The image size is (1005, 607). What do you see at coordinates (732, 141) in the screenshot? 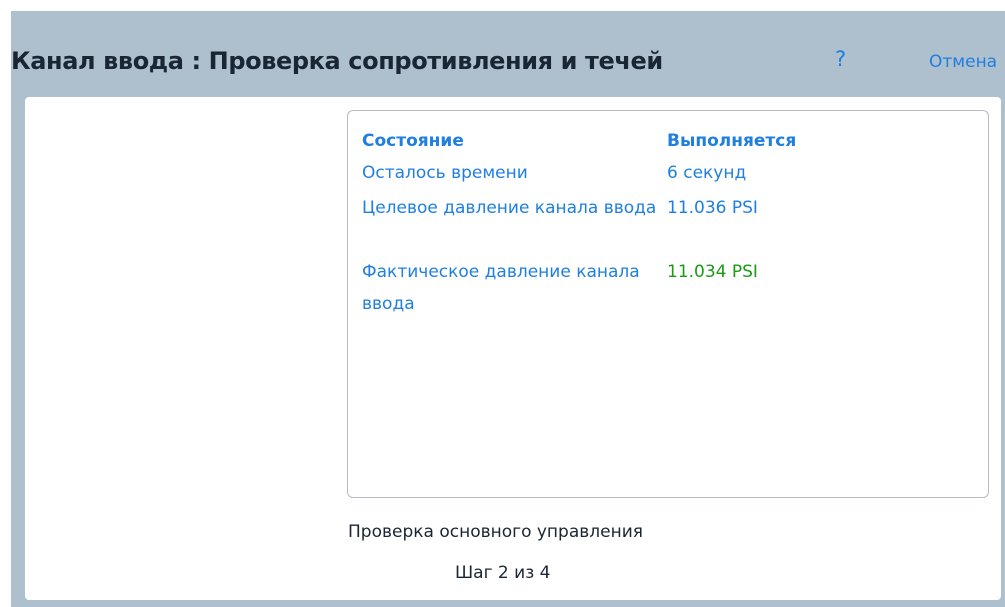
I see `status-value: Выполняется` at bounding box center [732, 141].